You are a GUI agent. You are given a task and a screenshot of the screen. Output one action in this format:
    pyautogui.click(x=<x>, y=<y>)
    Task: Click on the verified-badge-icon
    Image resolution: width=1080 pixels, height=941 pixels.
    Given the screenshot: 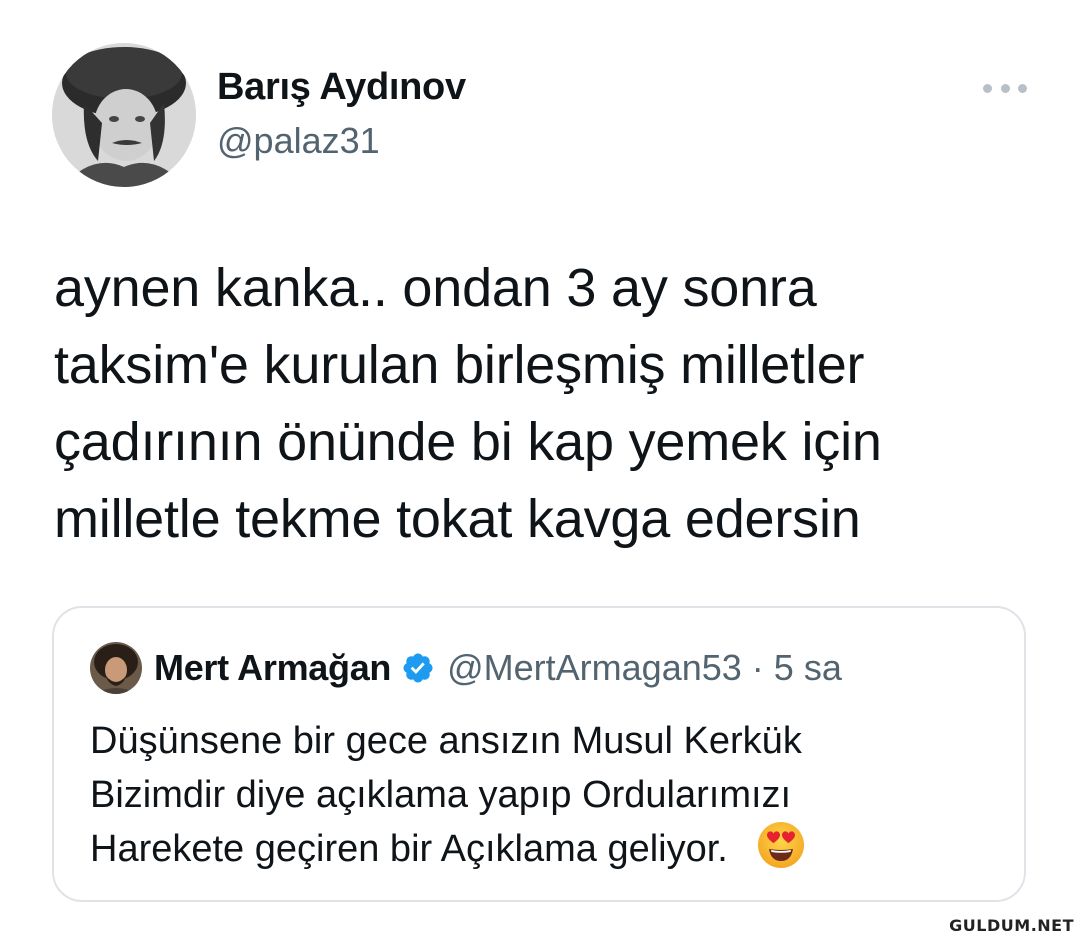 What is the action you would take?
    pyautogui.click(x=418, y=668)
    